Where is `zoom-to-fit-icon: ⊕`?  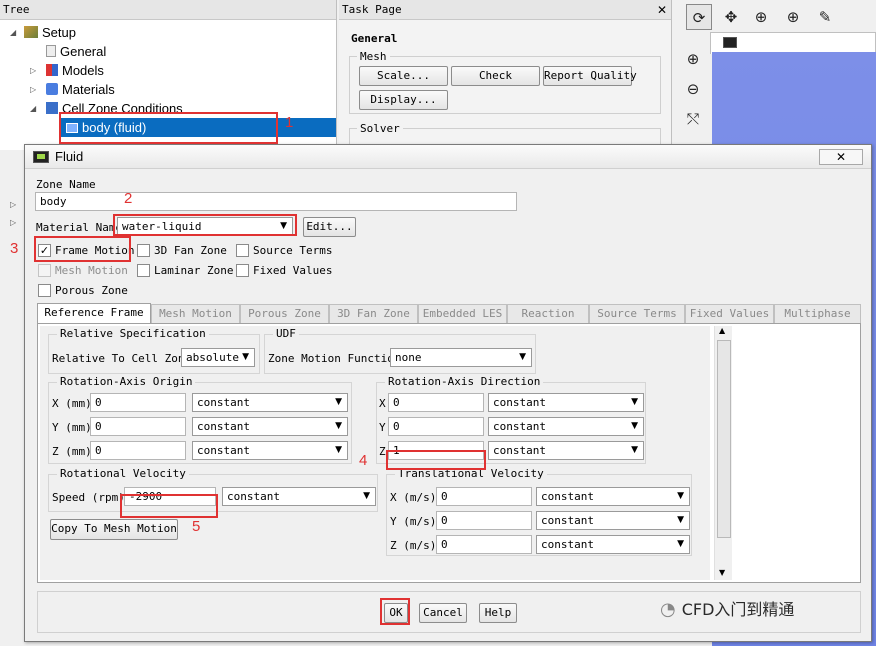 zoom-to-fit-icon: ⊕ is located at coordinates (693, 59).